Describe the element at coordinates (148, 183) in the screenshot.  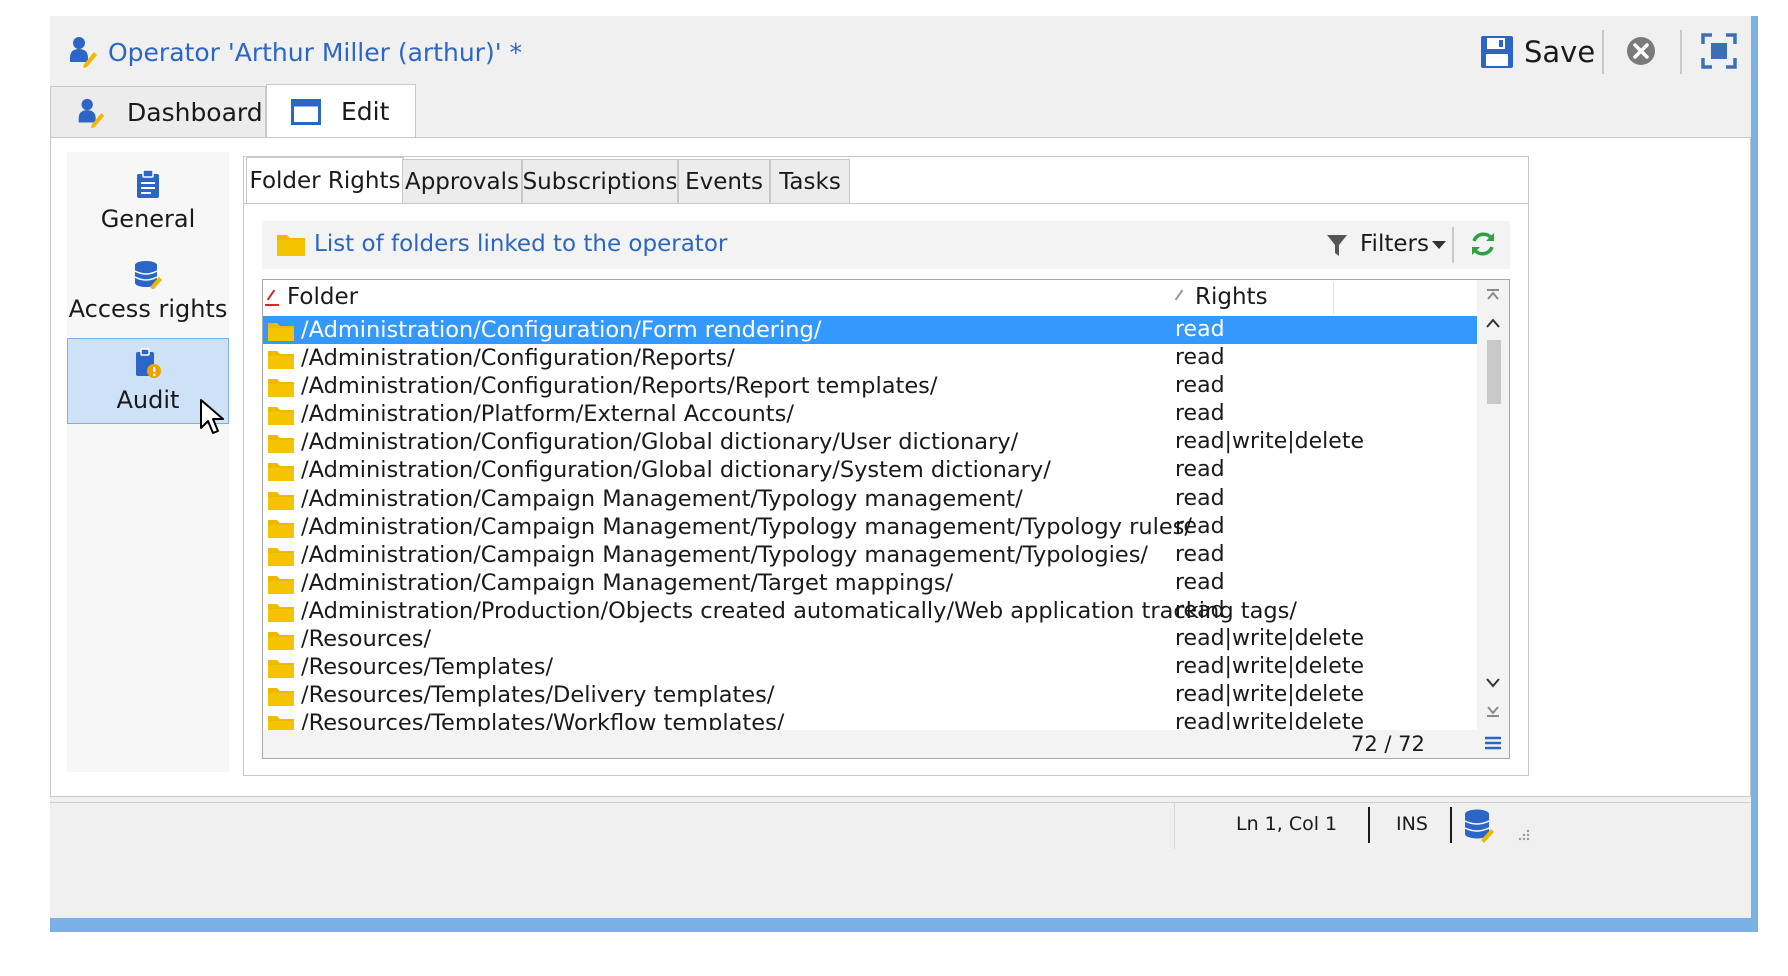
I see `clipboard-icon` at that location.